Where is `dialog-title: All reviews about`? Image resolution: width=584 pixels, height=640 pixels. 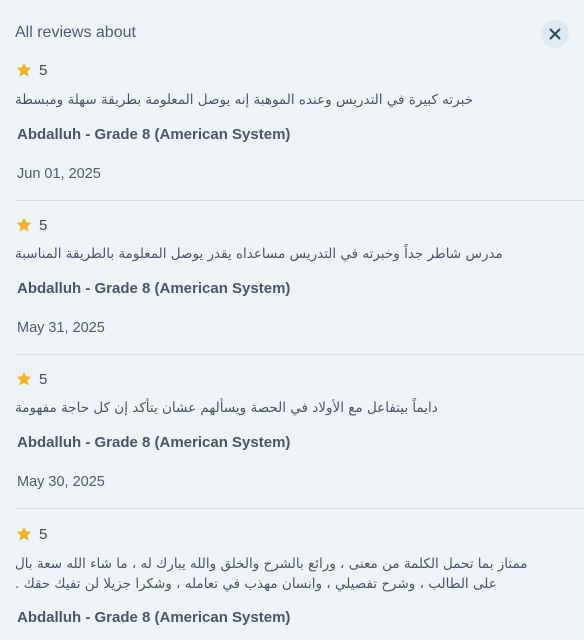 dialog-title: All reviews about is located at coordinates (75, 32).